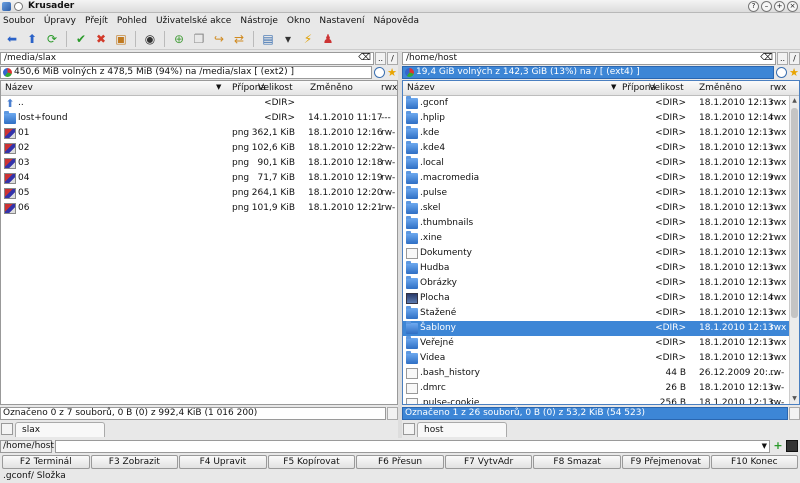  What do you see at coordinates (52, 39) in the screenshot?
I see `refresh-icon: ⟳` at bounding box center [52, 39].